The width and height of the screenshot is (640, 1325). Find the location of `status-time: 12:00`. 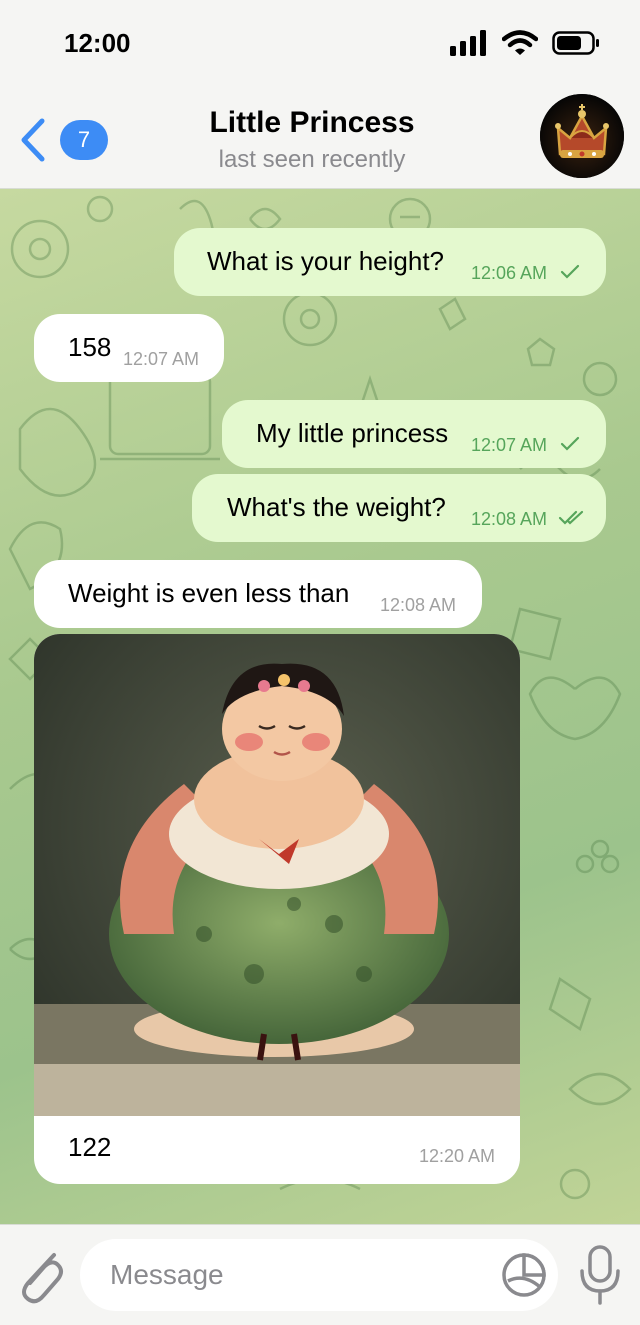

status-time: 12:00 is located at coordinates (97, 43).